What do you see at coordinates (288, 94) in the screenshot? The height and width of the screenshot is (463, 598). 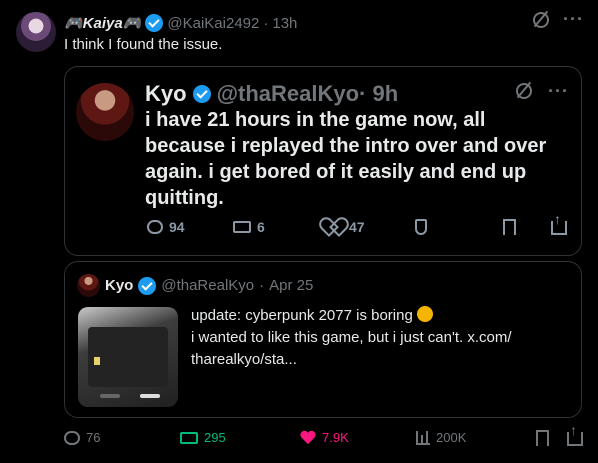 I see `quoted-author-handle: @thaRealKyo` at bounding box center [288, 94].